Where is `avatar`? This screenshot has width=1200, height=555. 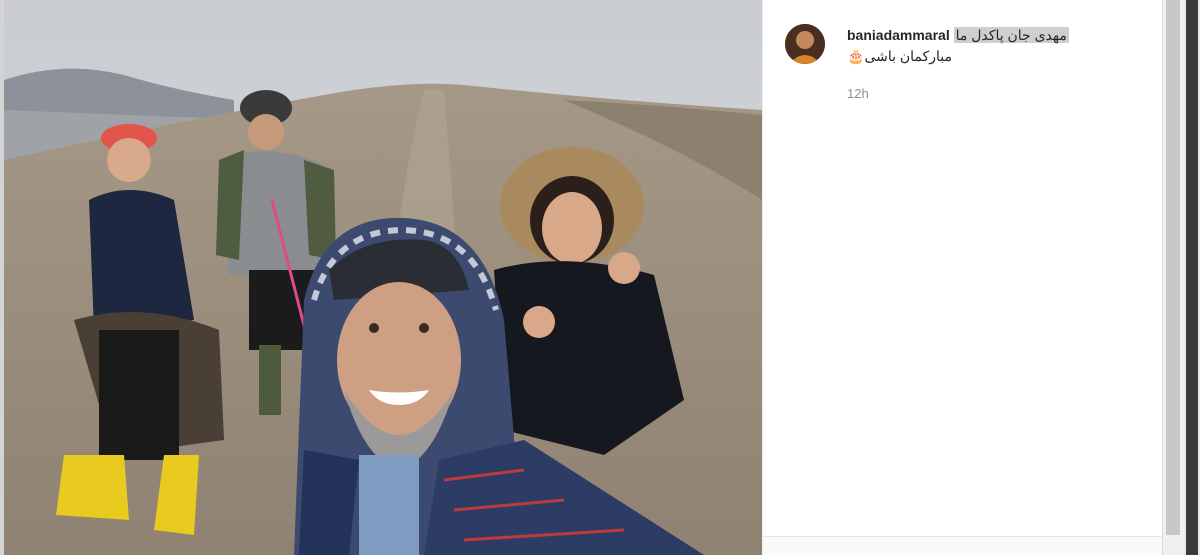
avatar is located at coordinates (805, 44).